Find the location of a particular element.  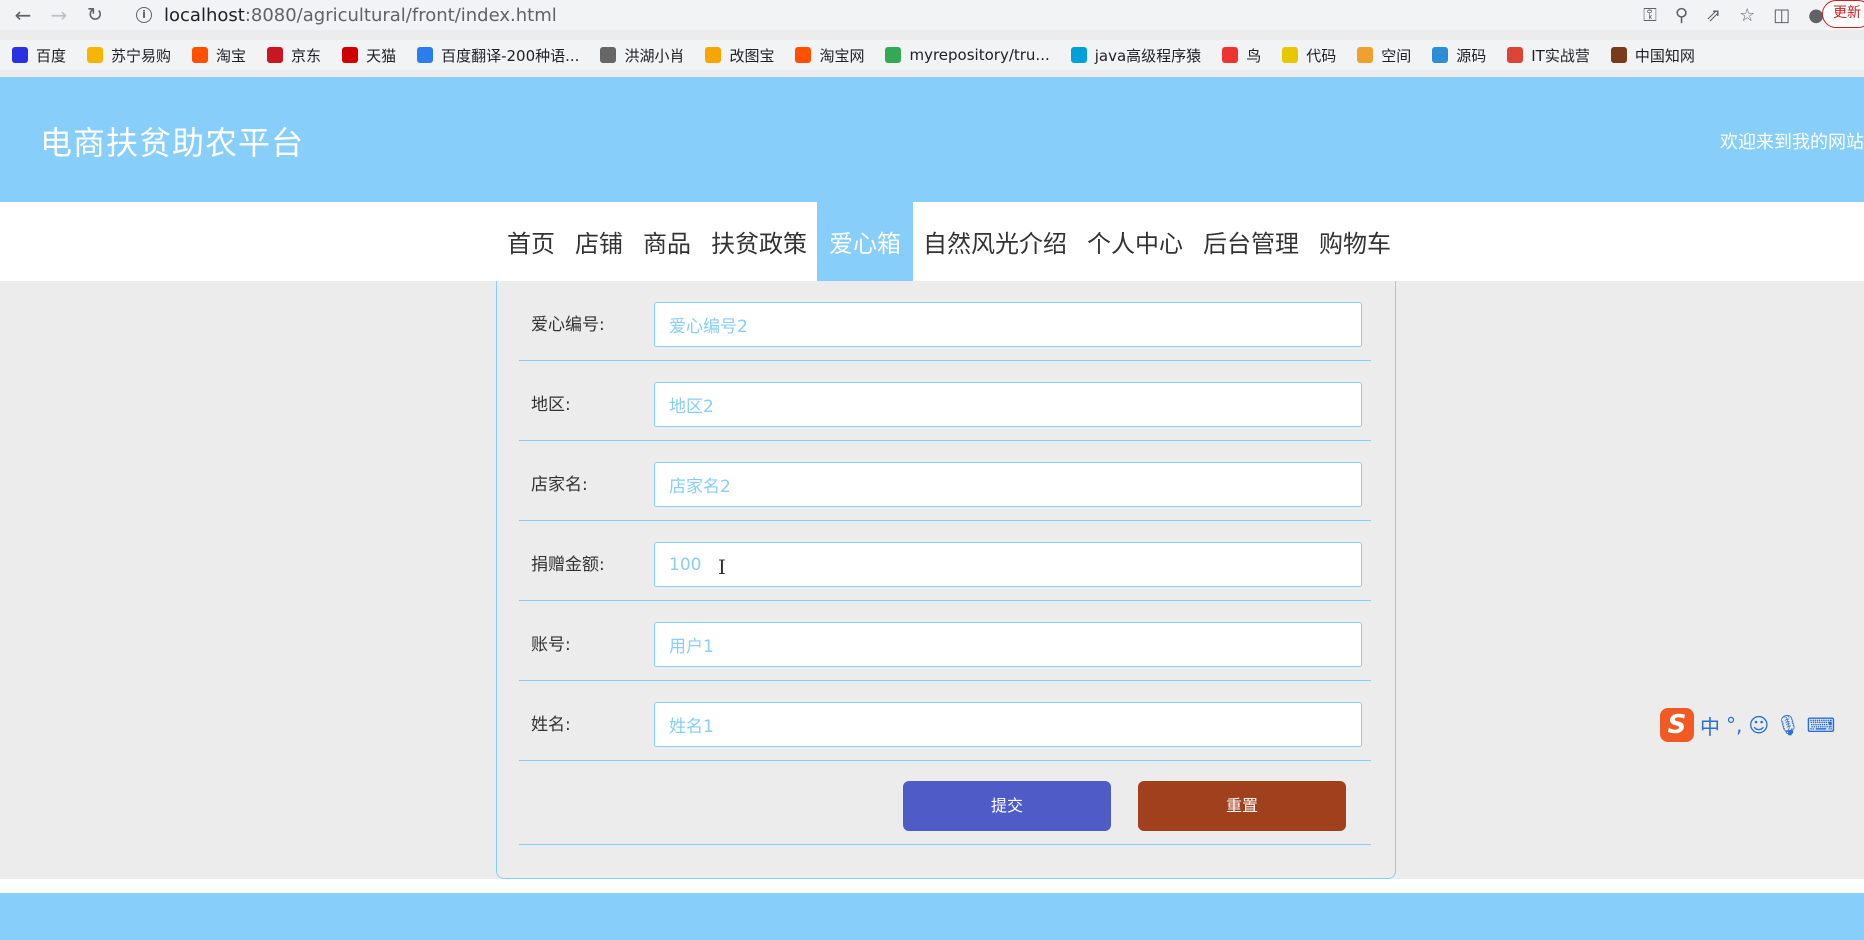

url-path: :8080/agricultural/front/index.html is located at coordinates (400, 15).